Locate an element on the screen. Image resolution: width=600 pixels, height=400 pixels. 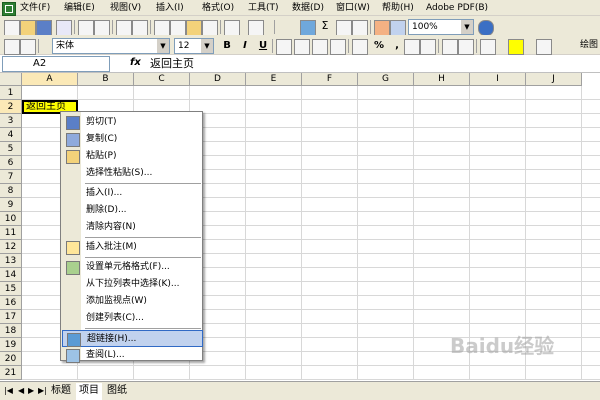
row-header-12: 12 is located at coordinates (11, 247).